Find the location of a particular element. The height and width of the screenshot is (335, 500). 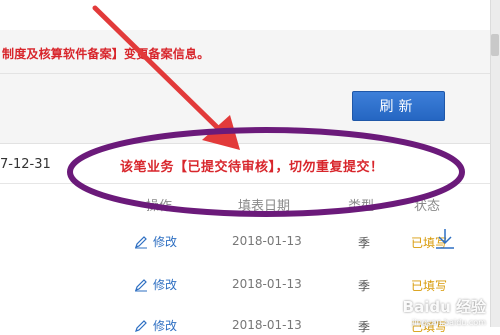

column-header-status: 状态 is located at coordinates (427, 206).